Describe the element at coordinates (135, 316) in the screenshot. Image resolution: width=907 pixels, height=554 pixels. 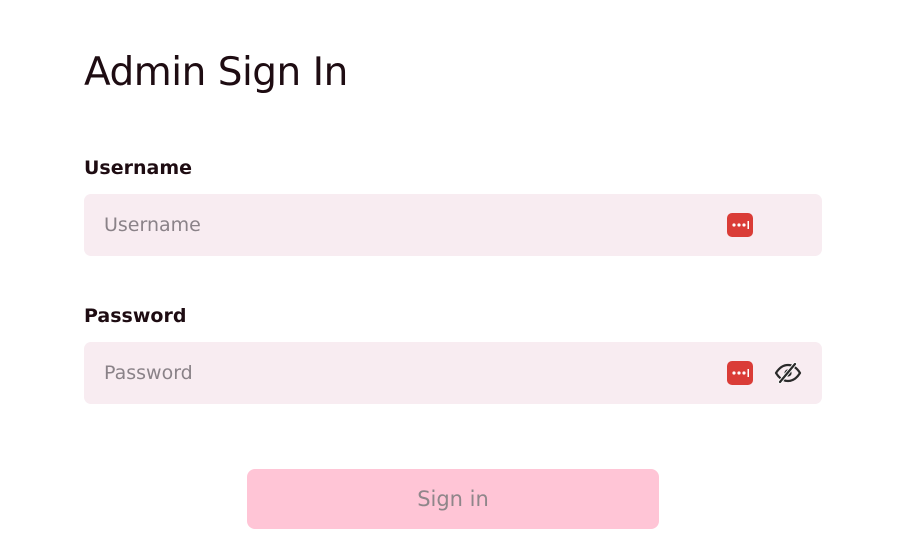
I see `password-label: Password` at that location.